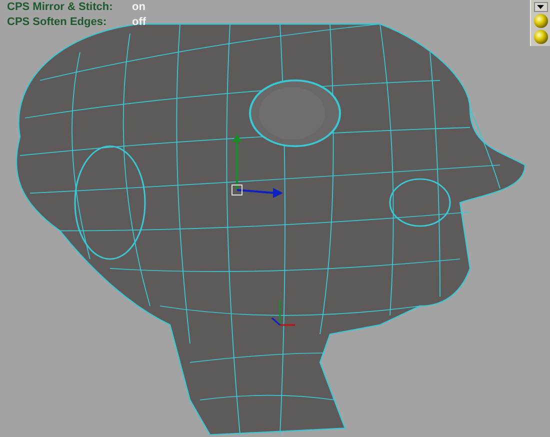  I want to click on hud-label: CPS Soften Edges:, so click(57, 22).